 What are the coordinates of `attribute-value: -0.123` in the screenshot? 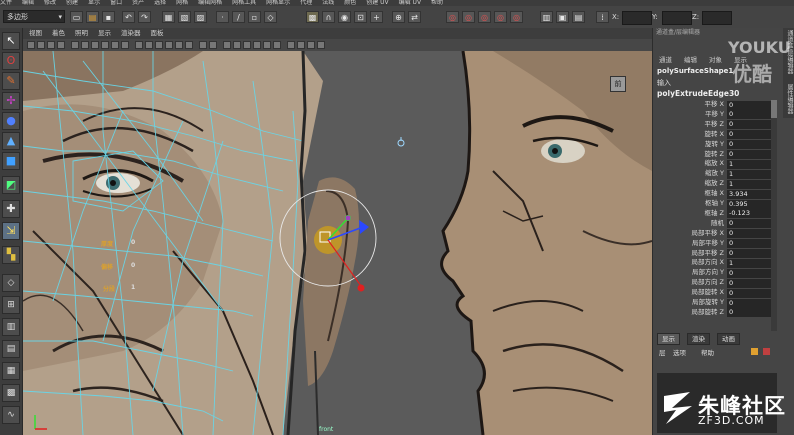 It's located at (751, 214).